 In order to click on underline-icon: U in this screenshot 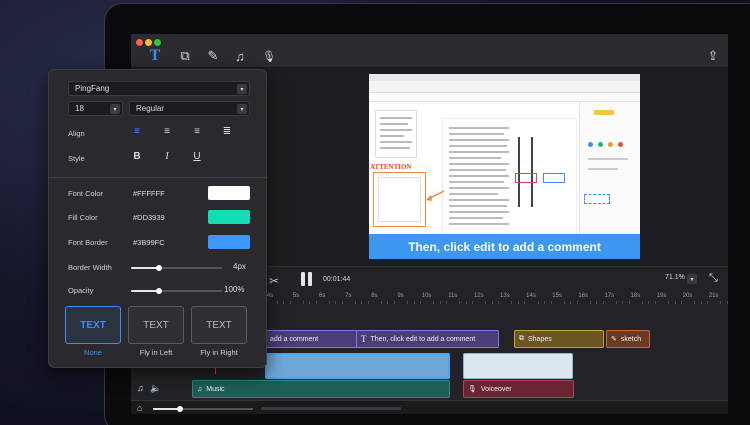, I will do `click(197, 156)`.